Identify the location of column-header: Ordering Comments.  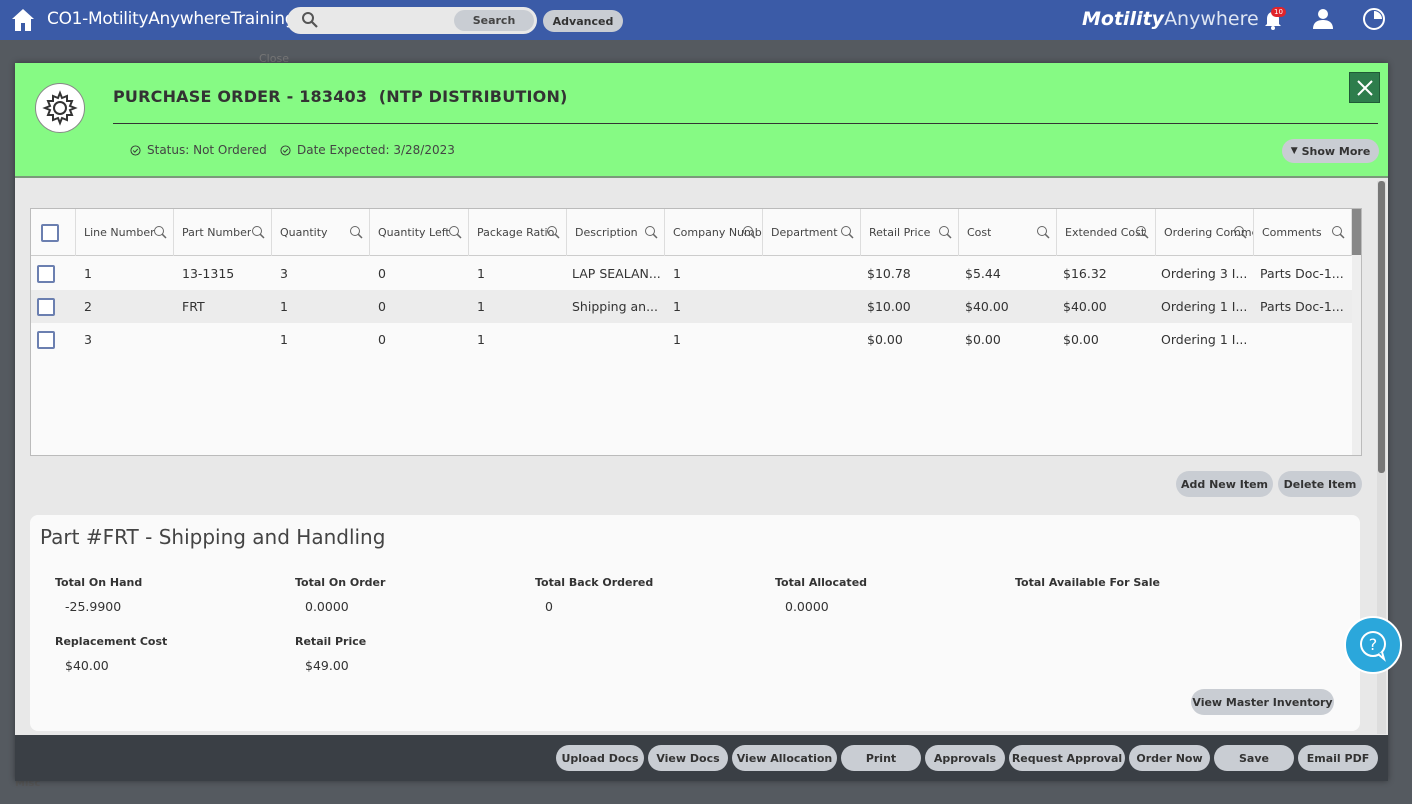
(1205, 232).